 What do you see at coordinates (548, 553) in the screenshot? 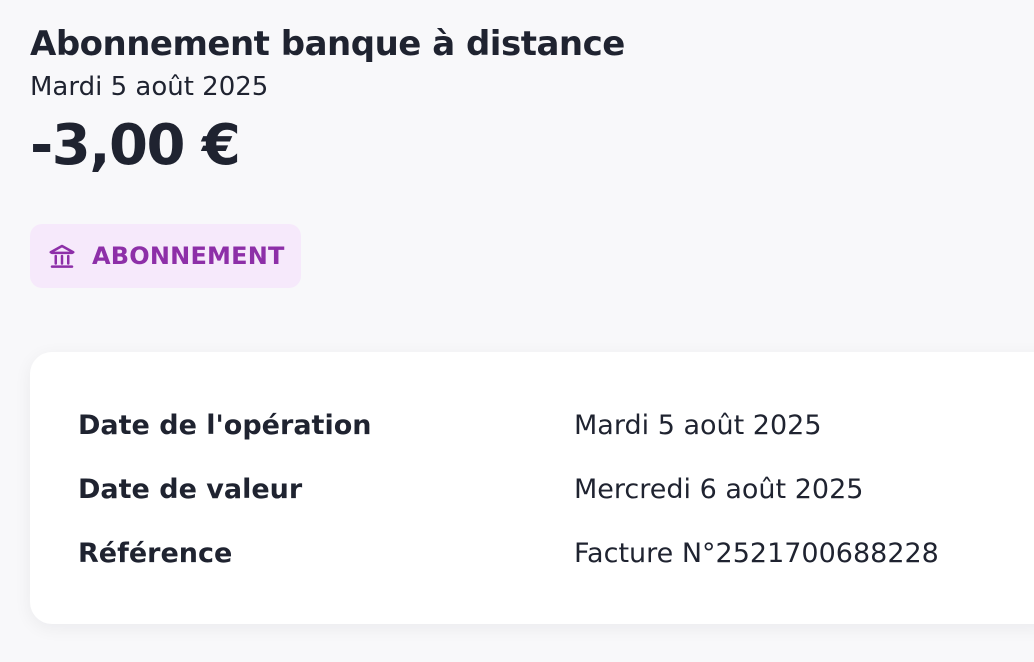
I see `detail-row-reference: Référence Facture N°2521700688228` at bounding box center [548, 553].